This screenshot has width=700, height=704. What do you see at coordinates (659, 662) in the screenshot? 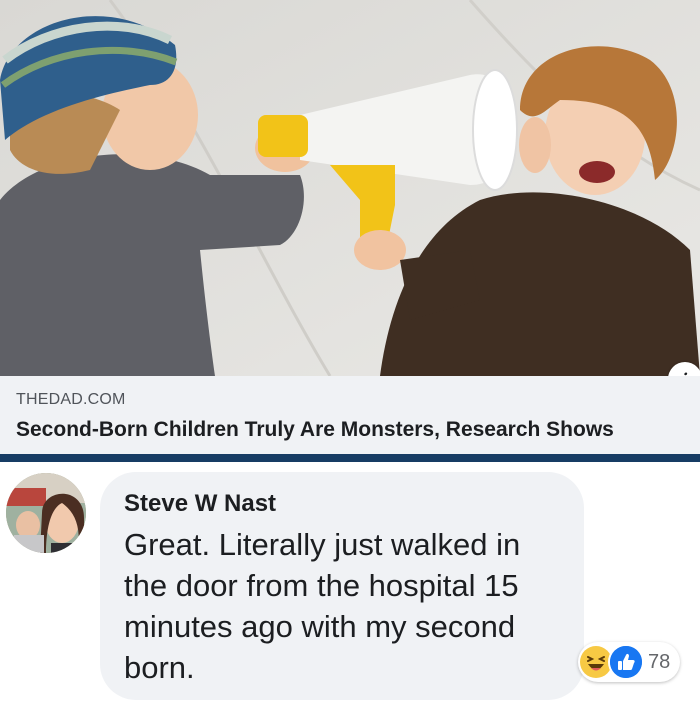
I see `reaction-count: 78` at bounding box center [659, 662].